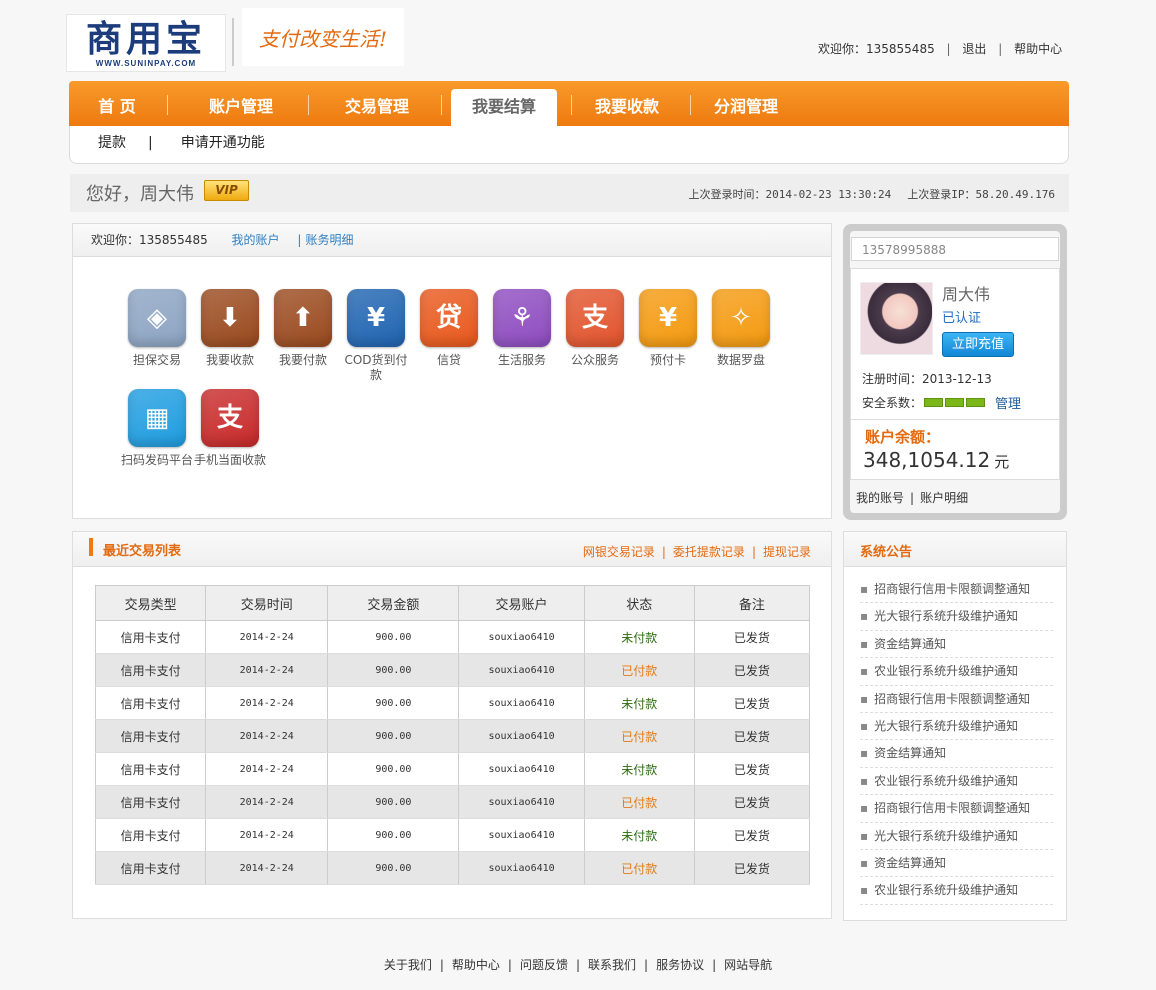 The image size is (1156, 990). What do you see at coordinates (880, 498) in the screenshot?
I see `my-account-number-link: 我的账号` at bounding box center [880, 498].